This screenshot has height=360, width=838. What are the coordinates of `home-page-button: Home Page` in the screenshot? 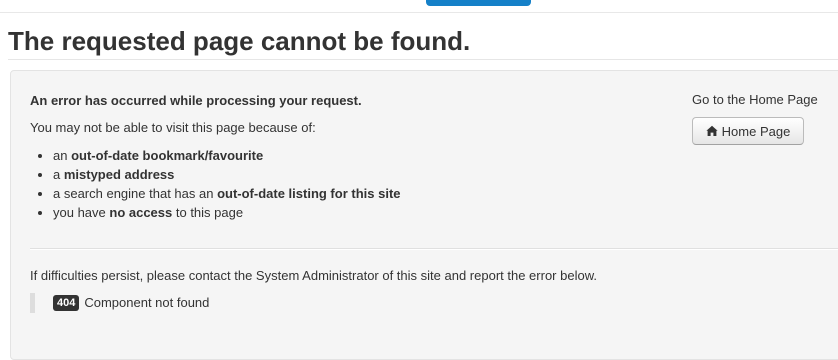 It's located at (748, 131).